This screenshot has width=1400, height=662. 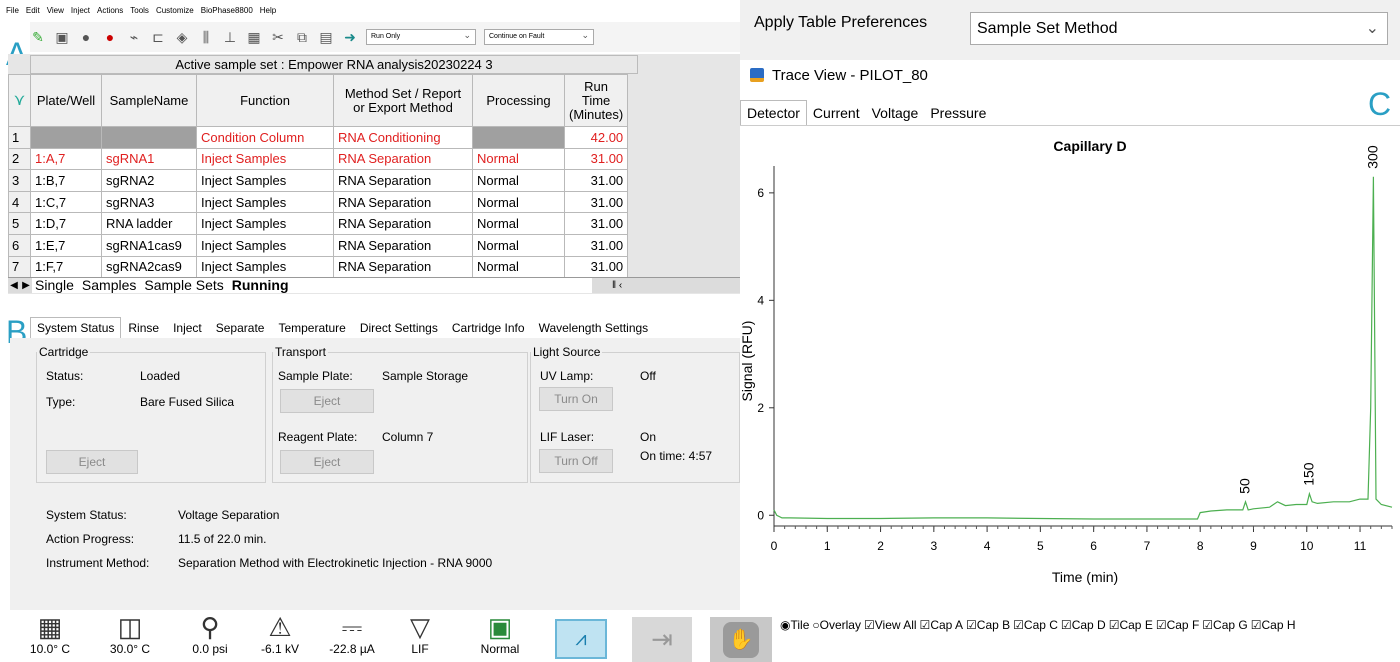 I want to click on cap-f-checkbox: ☑Cap F, so click(x=1177, y=625).